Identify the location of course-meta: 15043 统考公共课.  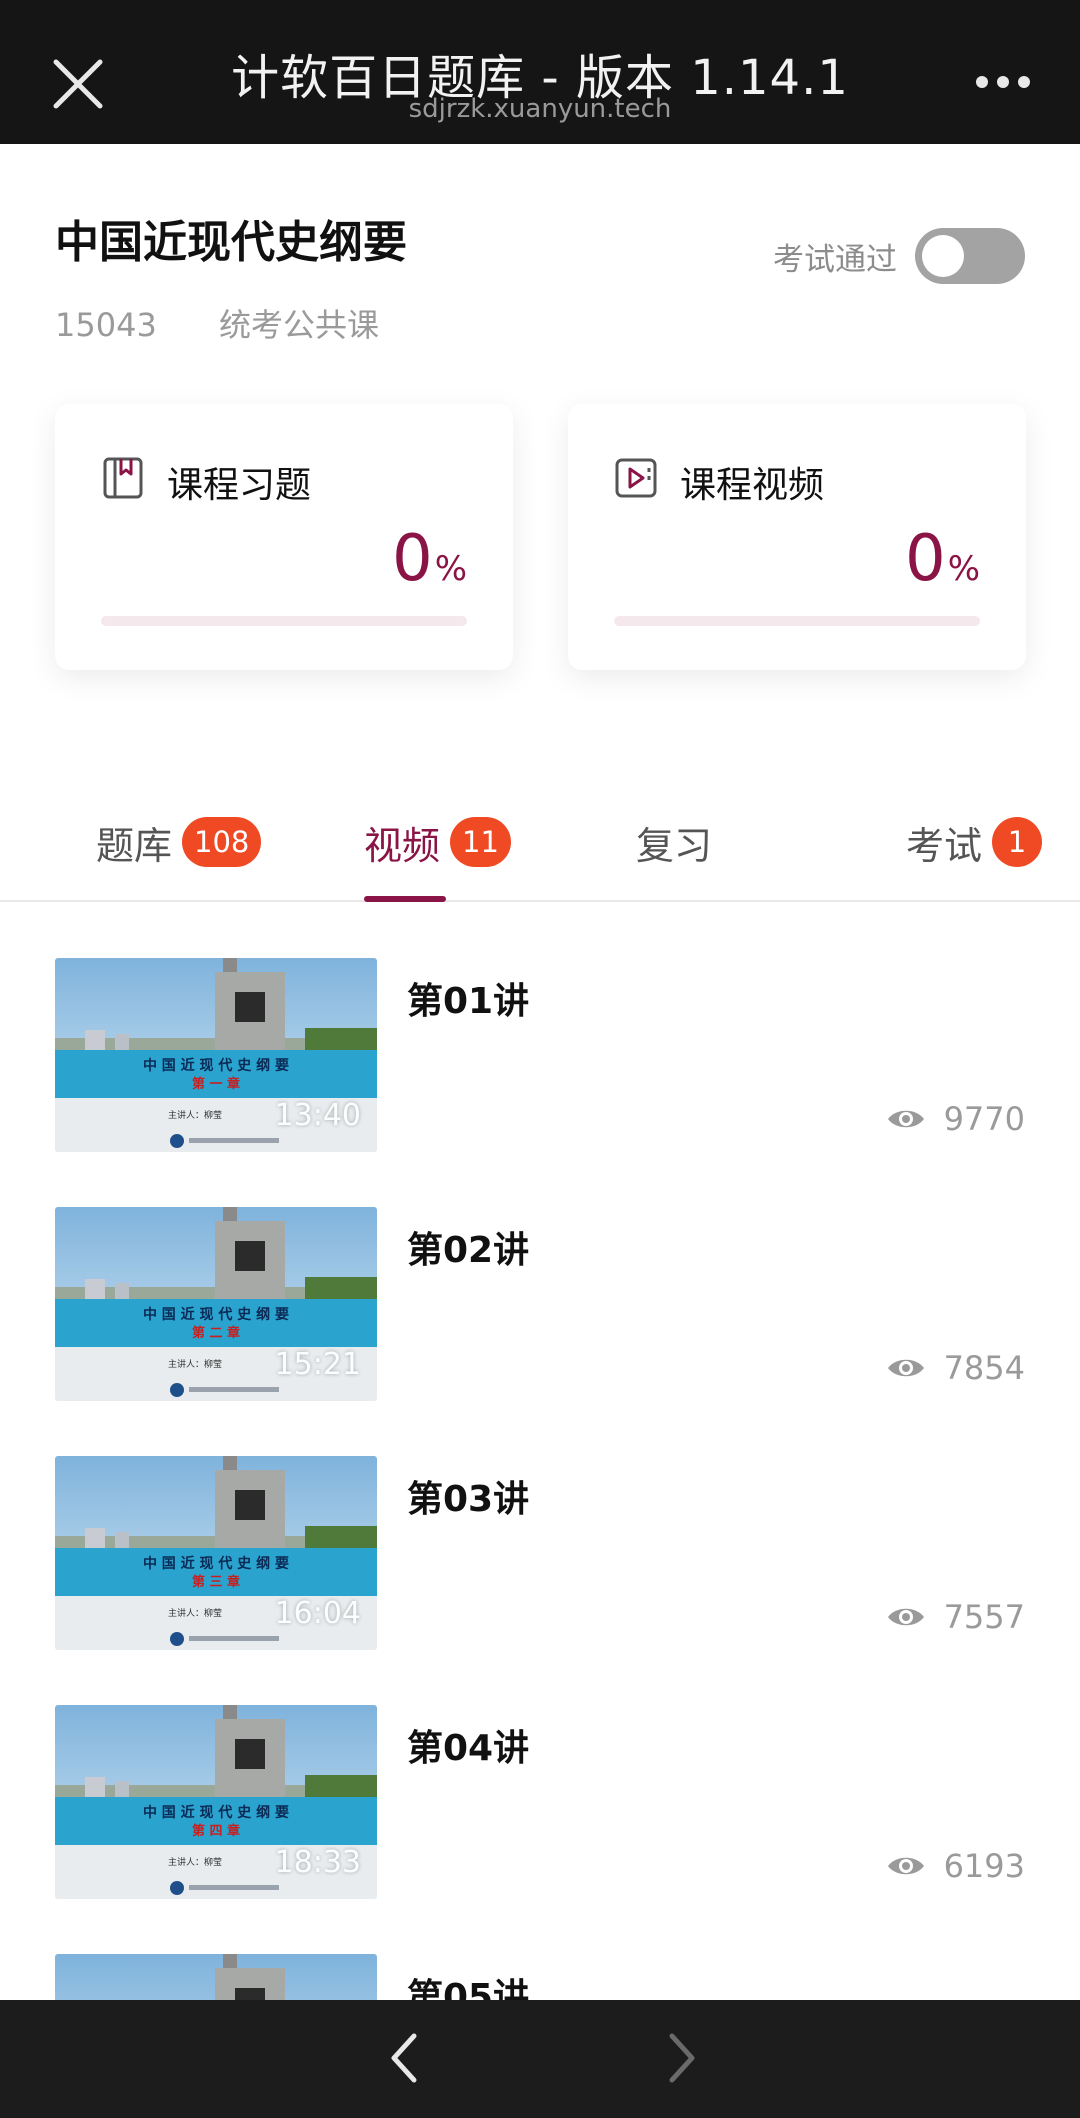
(217, 323).